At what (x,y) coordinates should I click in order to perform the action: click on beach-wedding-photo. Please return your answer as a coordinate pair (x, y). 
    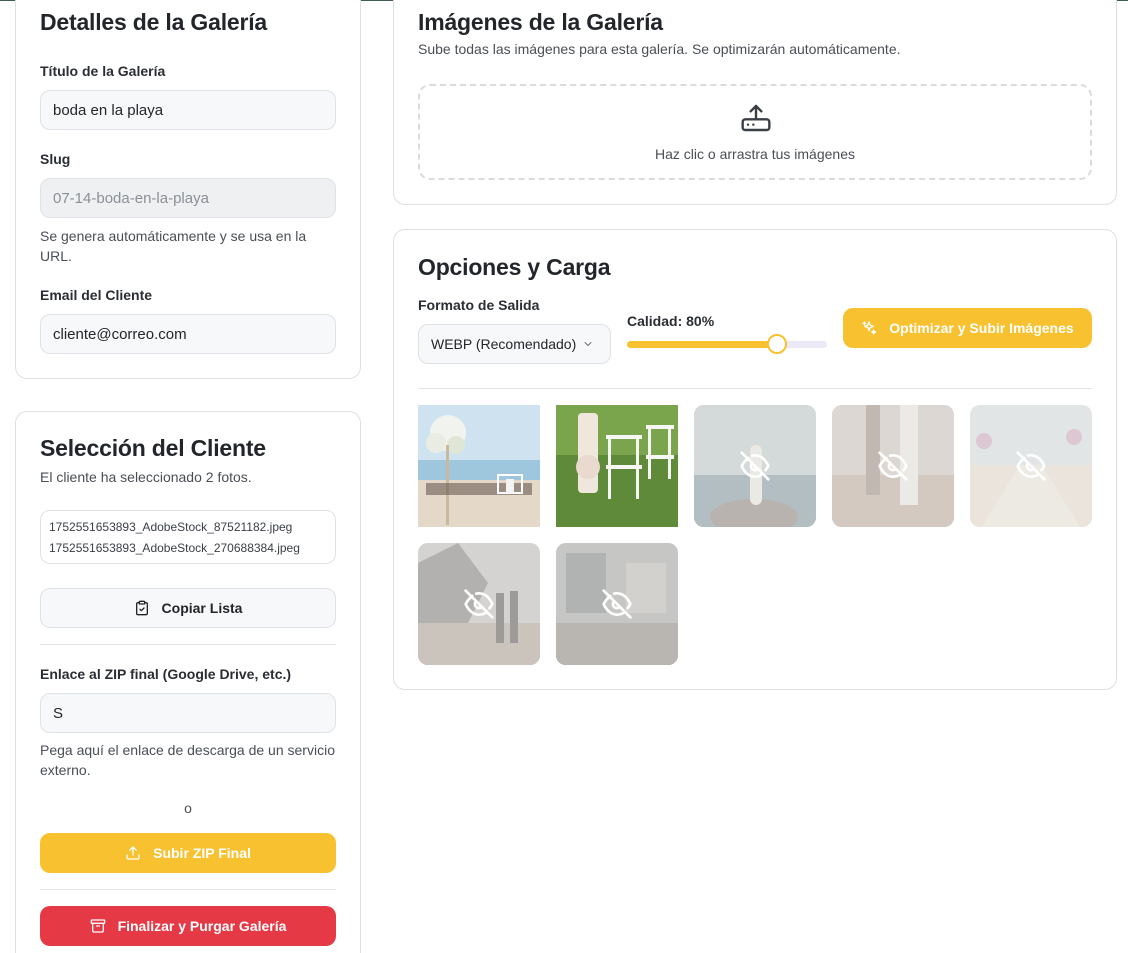
    Looking at the image, I should click on (479, 466).